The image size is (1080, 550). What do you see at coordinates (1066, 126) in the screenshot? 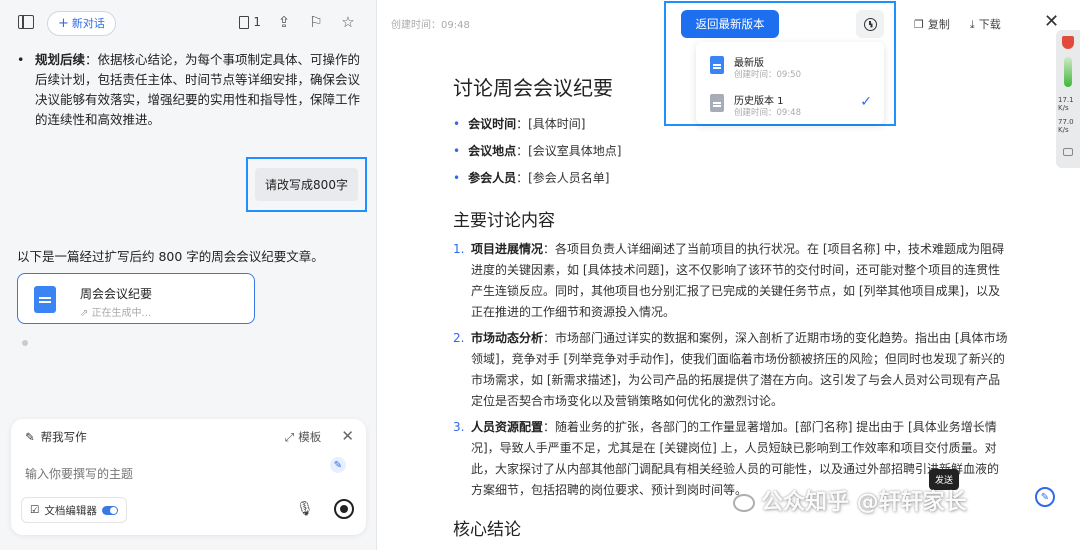
I see `download-speed: 77.0 K/s` at bounding box center [1066, 126].